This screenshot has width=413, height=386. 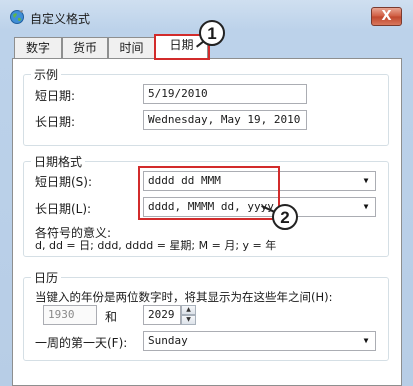 I want to click on globe-icon, so click(x=17, y=17).